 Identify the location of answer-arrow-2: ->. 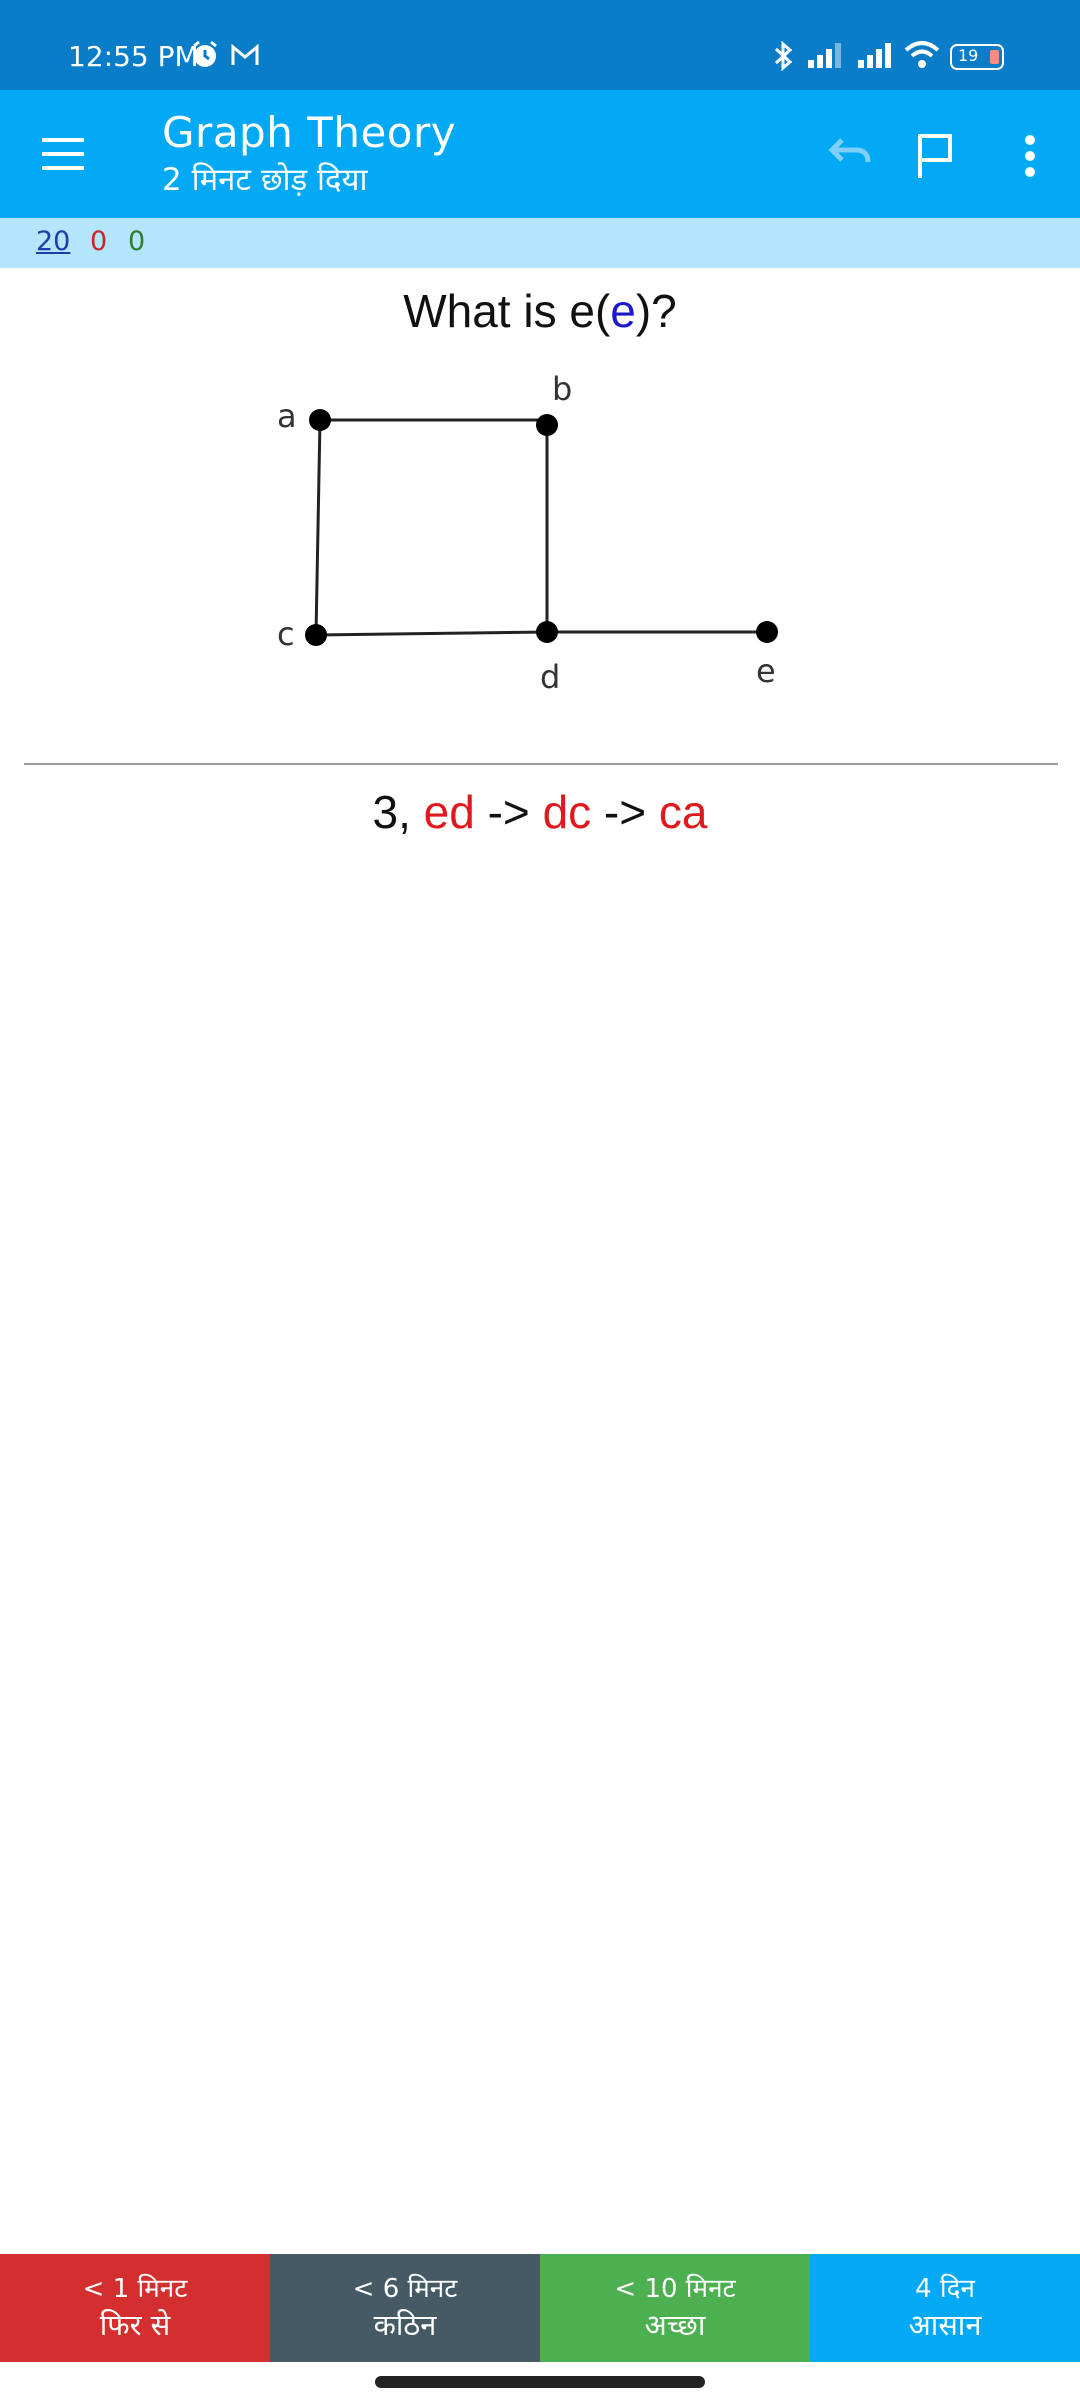
(625, 812).